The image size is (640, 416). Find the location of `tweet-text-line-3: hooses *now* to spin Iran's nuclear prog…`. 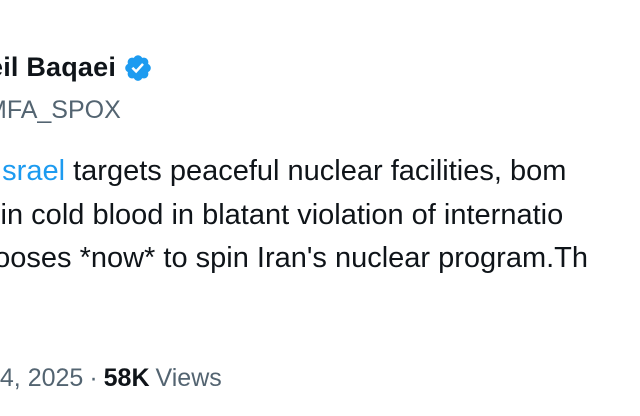

tweet-text-line-3: hooses *now* to spin Iran's nuclear prog… is located at coordinates (294, 258).